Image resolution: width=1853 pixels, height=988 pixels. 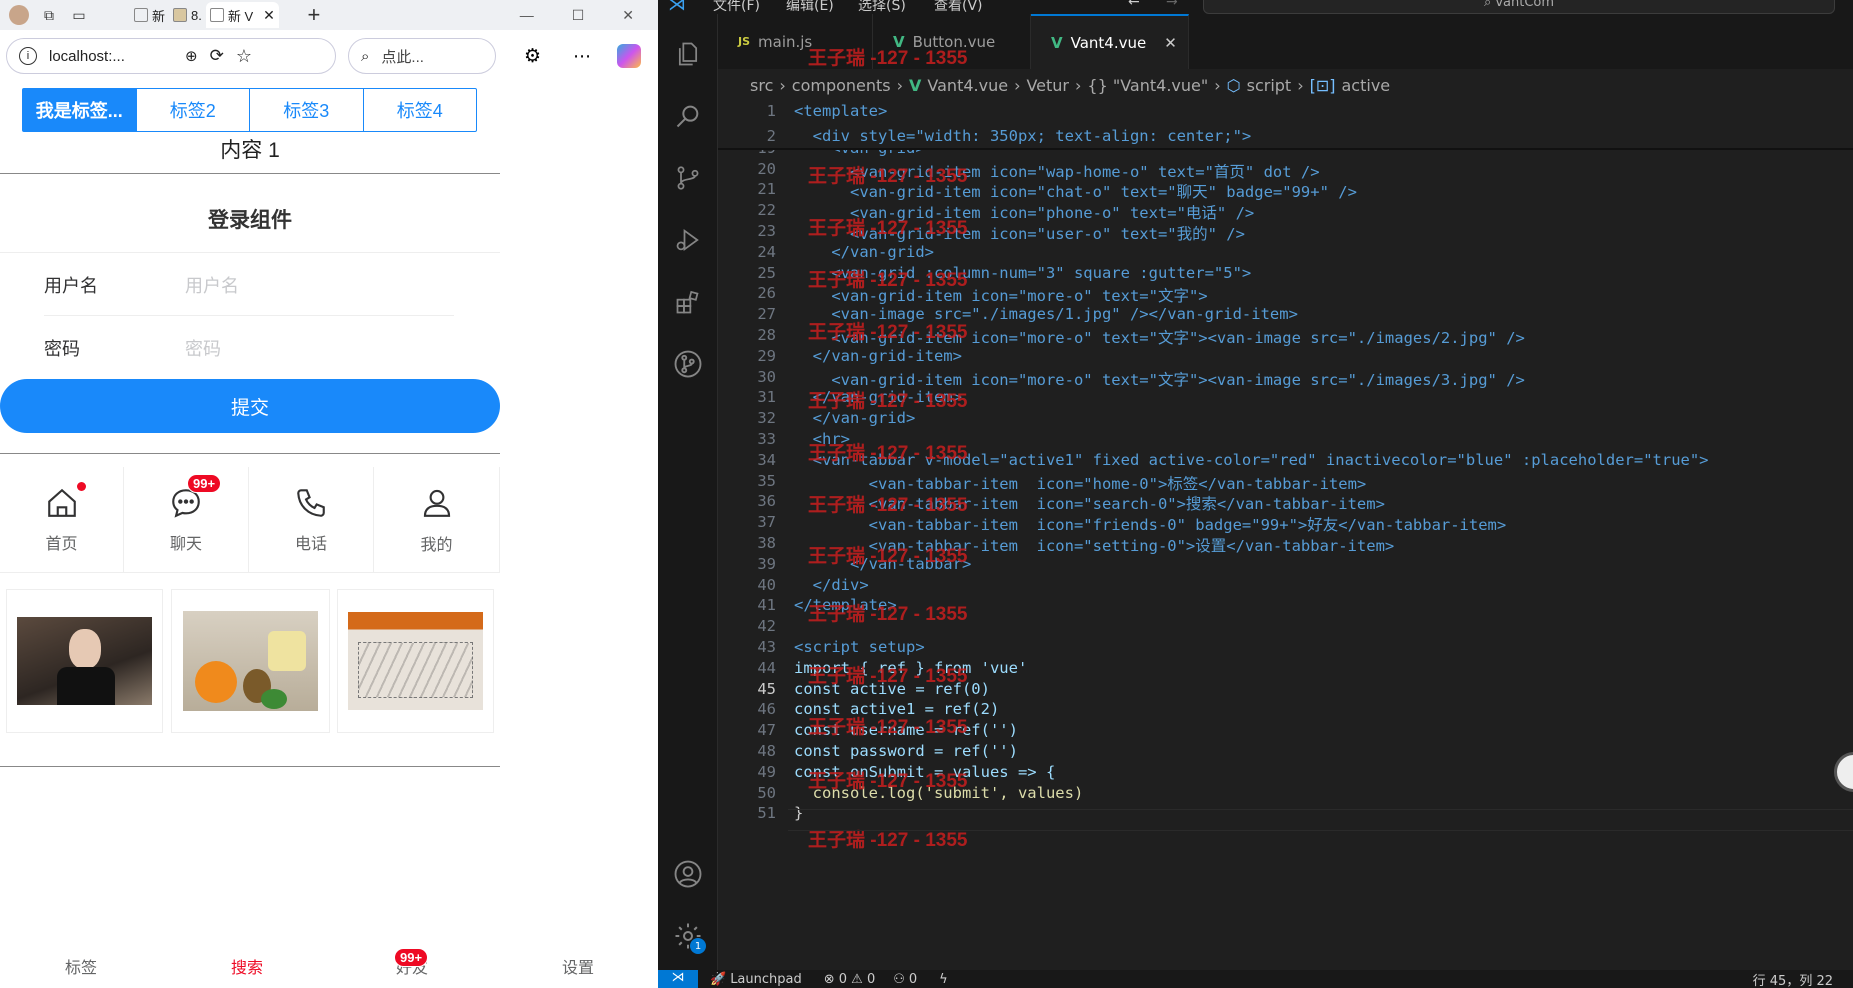 I want to click on command-center: ⌕ vantCom, so click(x=1519, y=7).